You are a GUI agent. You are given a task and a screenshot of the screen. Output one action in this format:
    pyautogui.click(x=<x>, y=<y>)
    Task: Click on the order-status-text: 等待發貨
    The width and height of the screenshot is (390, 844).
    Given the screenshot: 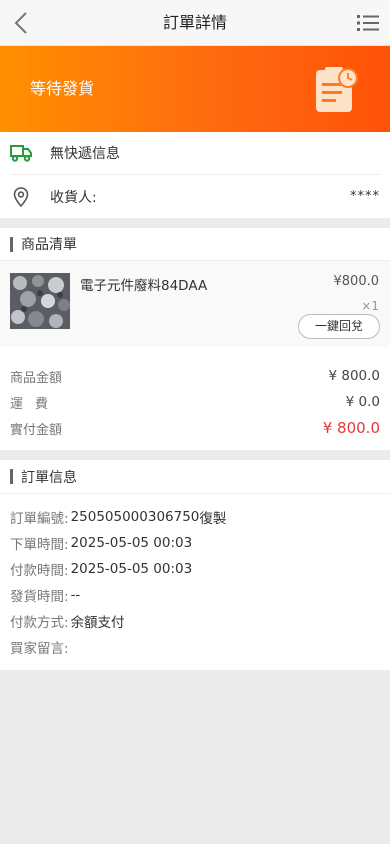 What is the action you would take?
    pyautogui.click(x=62, y=88)
    